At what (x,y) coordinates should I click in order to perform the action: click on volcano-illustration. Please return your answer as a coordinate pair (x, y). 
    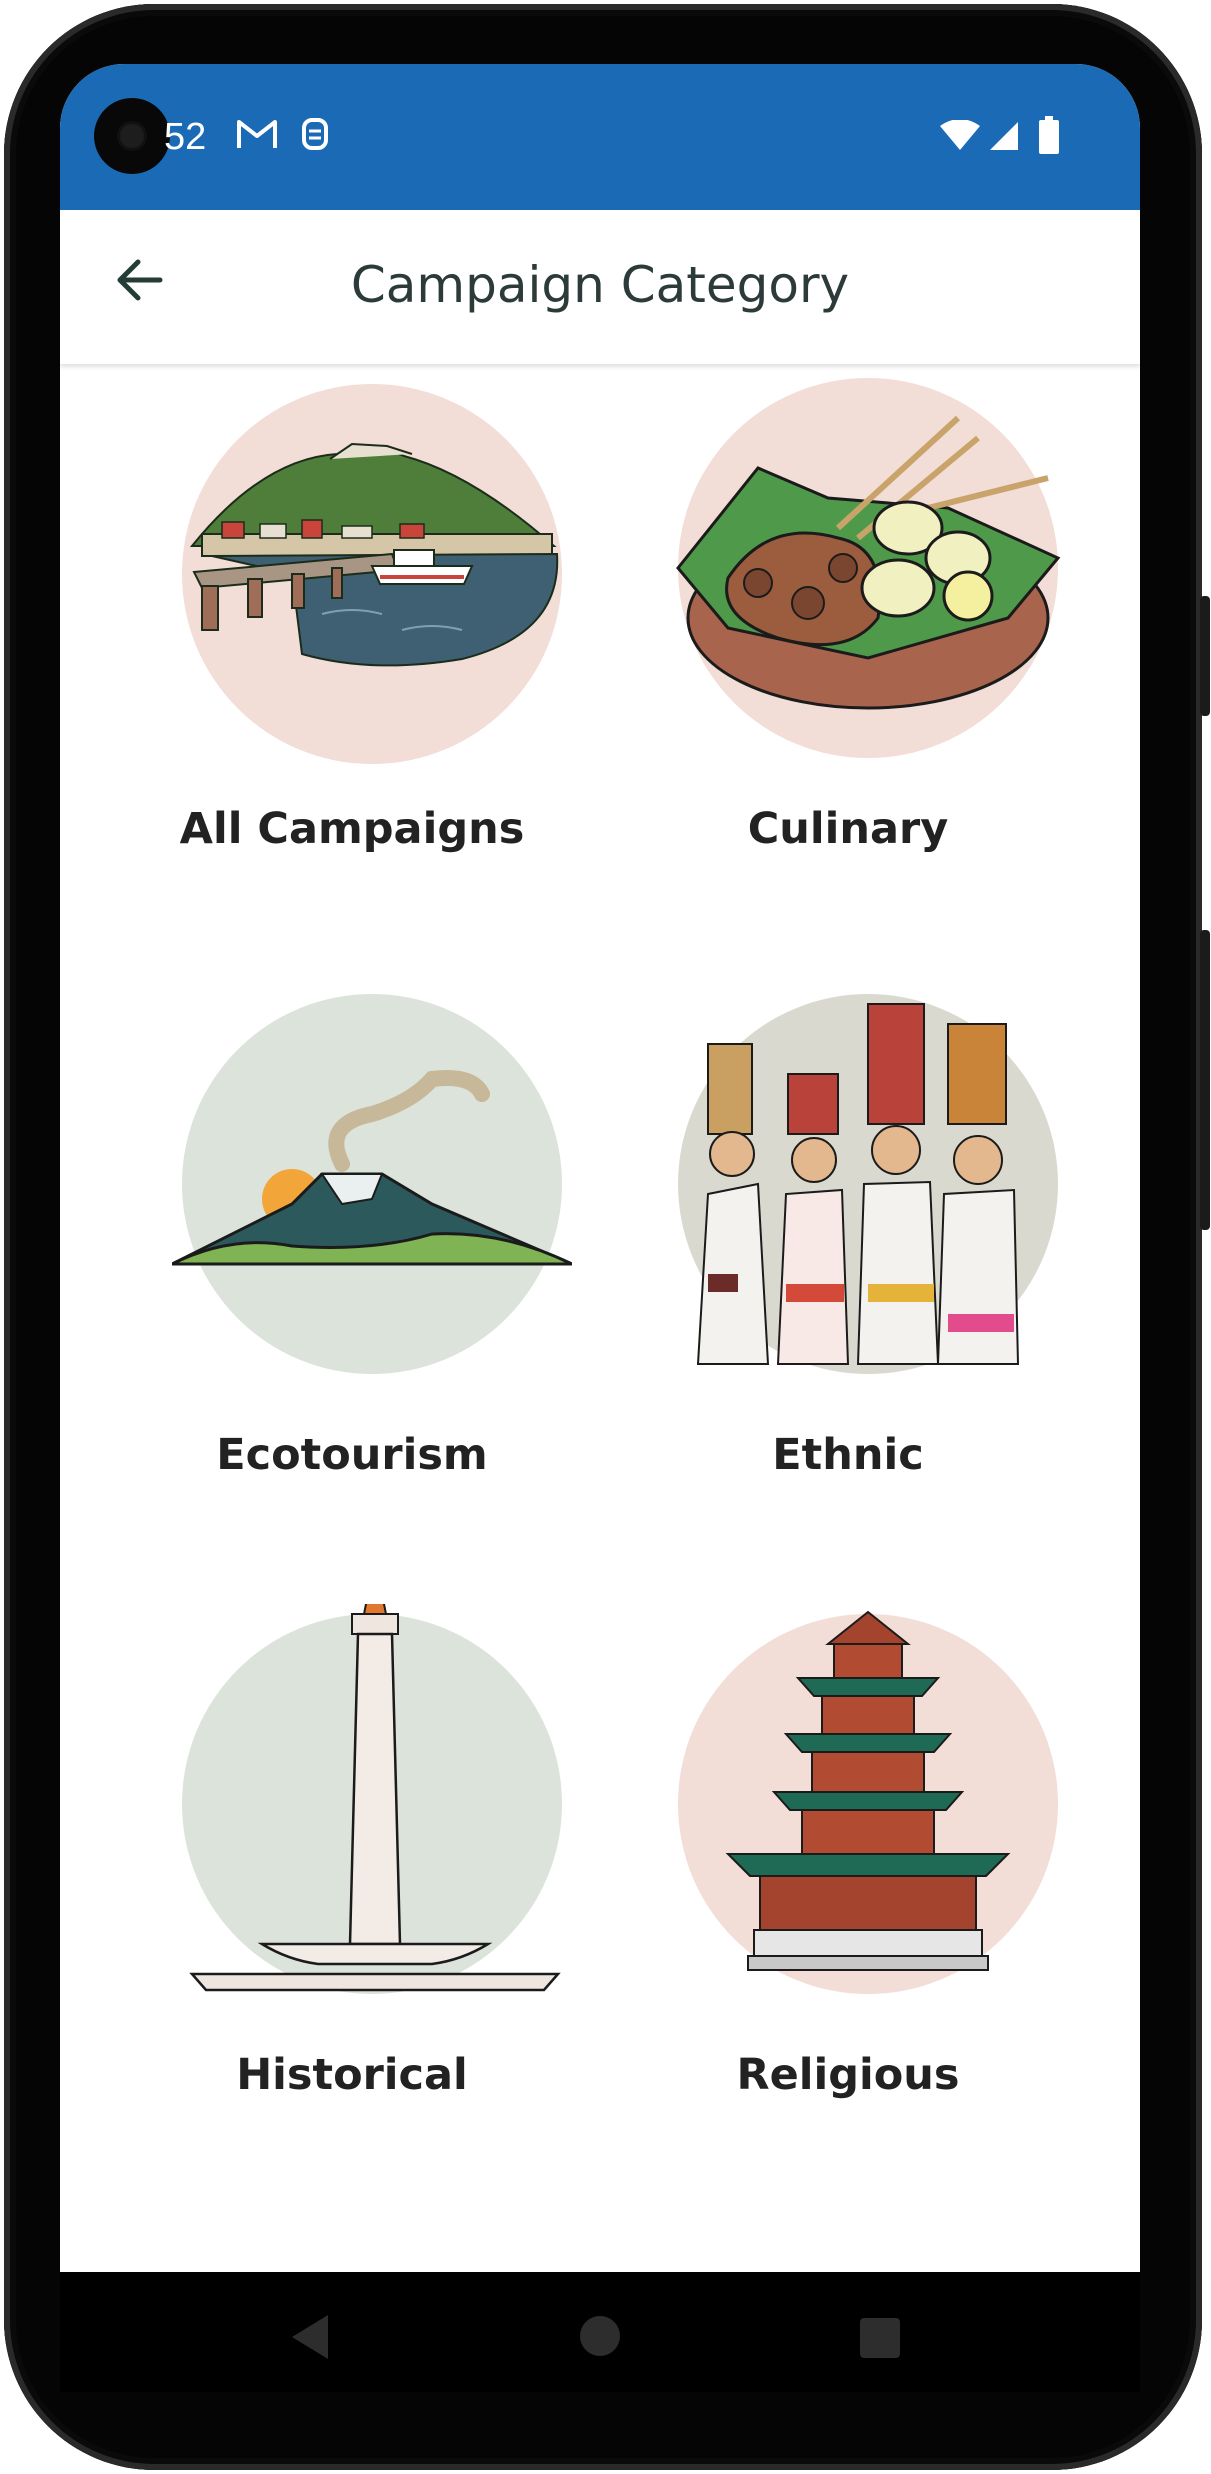
    Looking at the image, I should click on (372, 1184).